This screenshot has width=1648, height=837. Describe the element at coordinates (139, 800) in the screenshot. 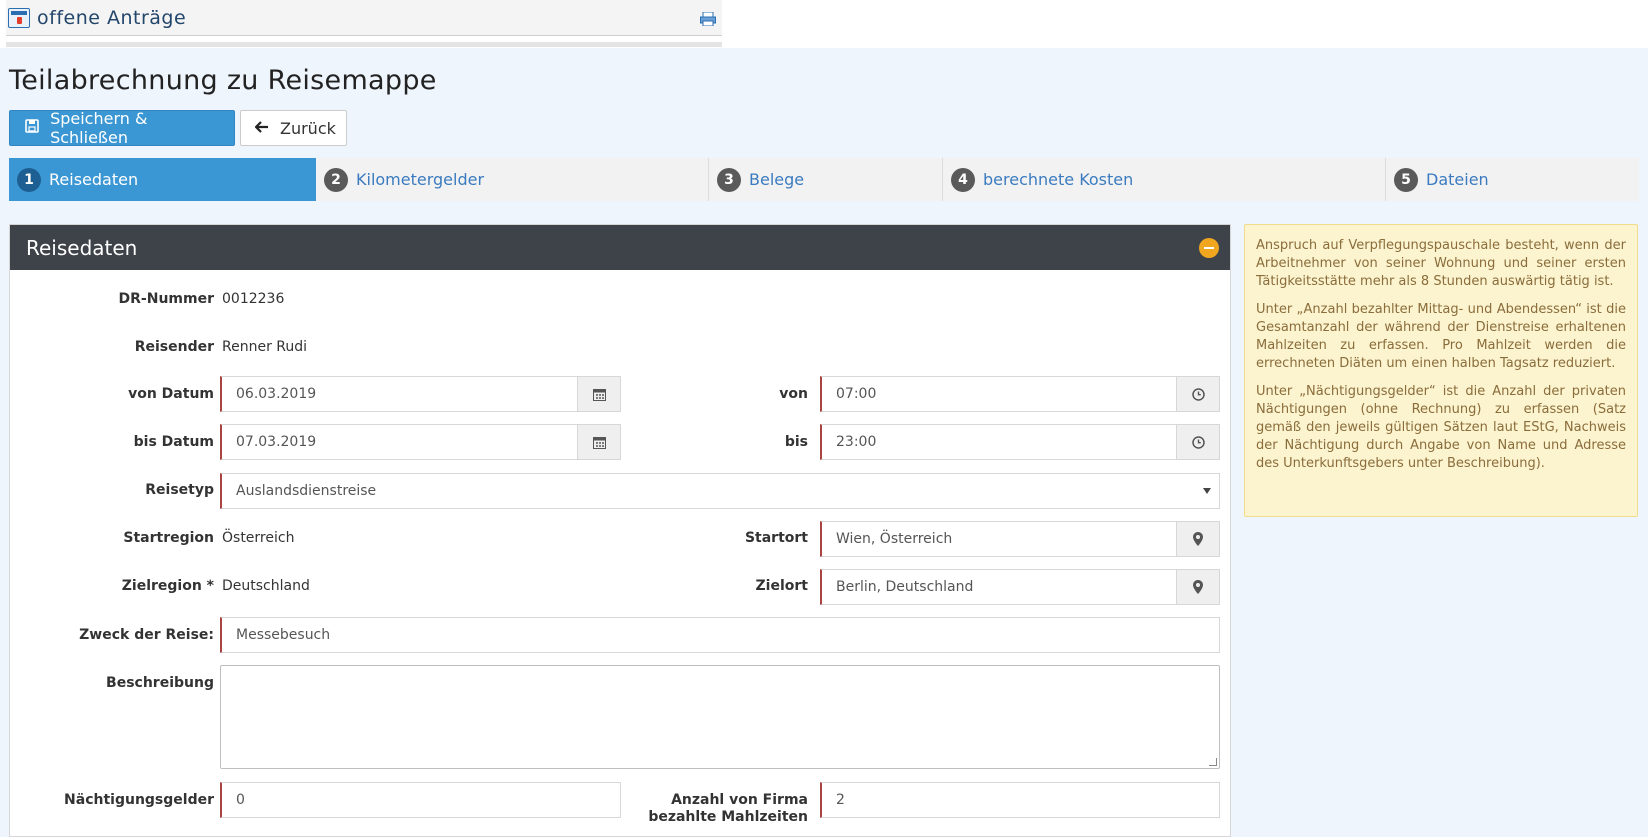

I see `naechtigung-label: Nächtigungsgelder` at that location.